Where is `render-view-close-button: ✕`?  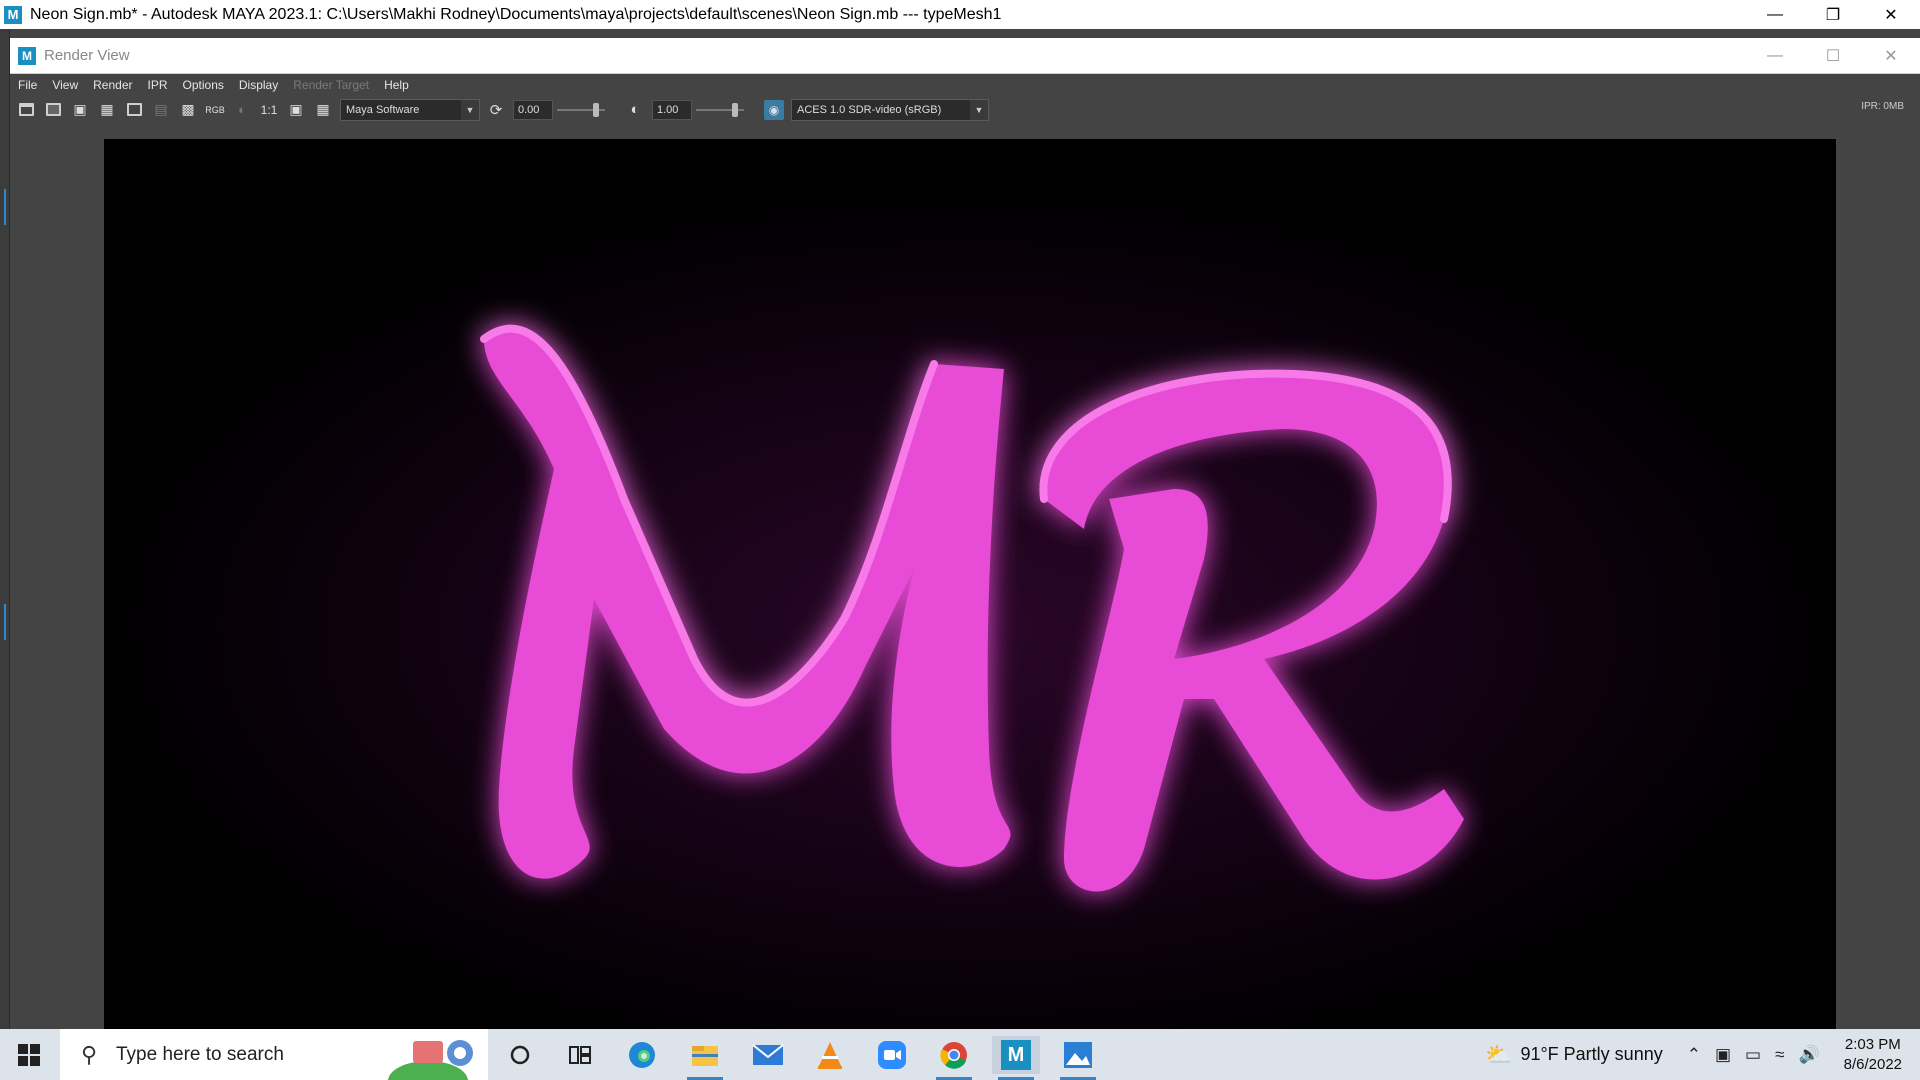 render-view-close-button: ✕ is located at coordinates (1891, 56).